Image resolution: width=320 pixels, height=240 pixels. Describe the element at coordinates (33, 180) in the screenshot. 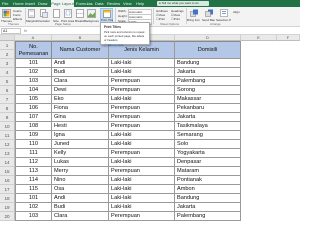

I see `cell-no-pemesanan: 114` at that location.